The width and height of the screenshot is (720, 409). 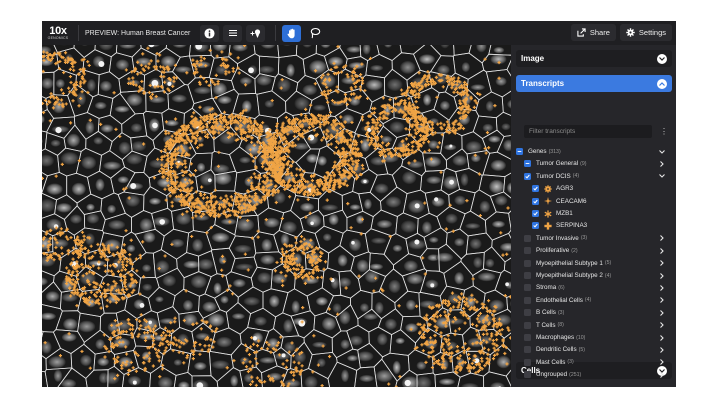 I want to click on gene-group-row: Dendritic Cells (5), so click(x=554, y=349).